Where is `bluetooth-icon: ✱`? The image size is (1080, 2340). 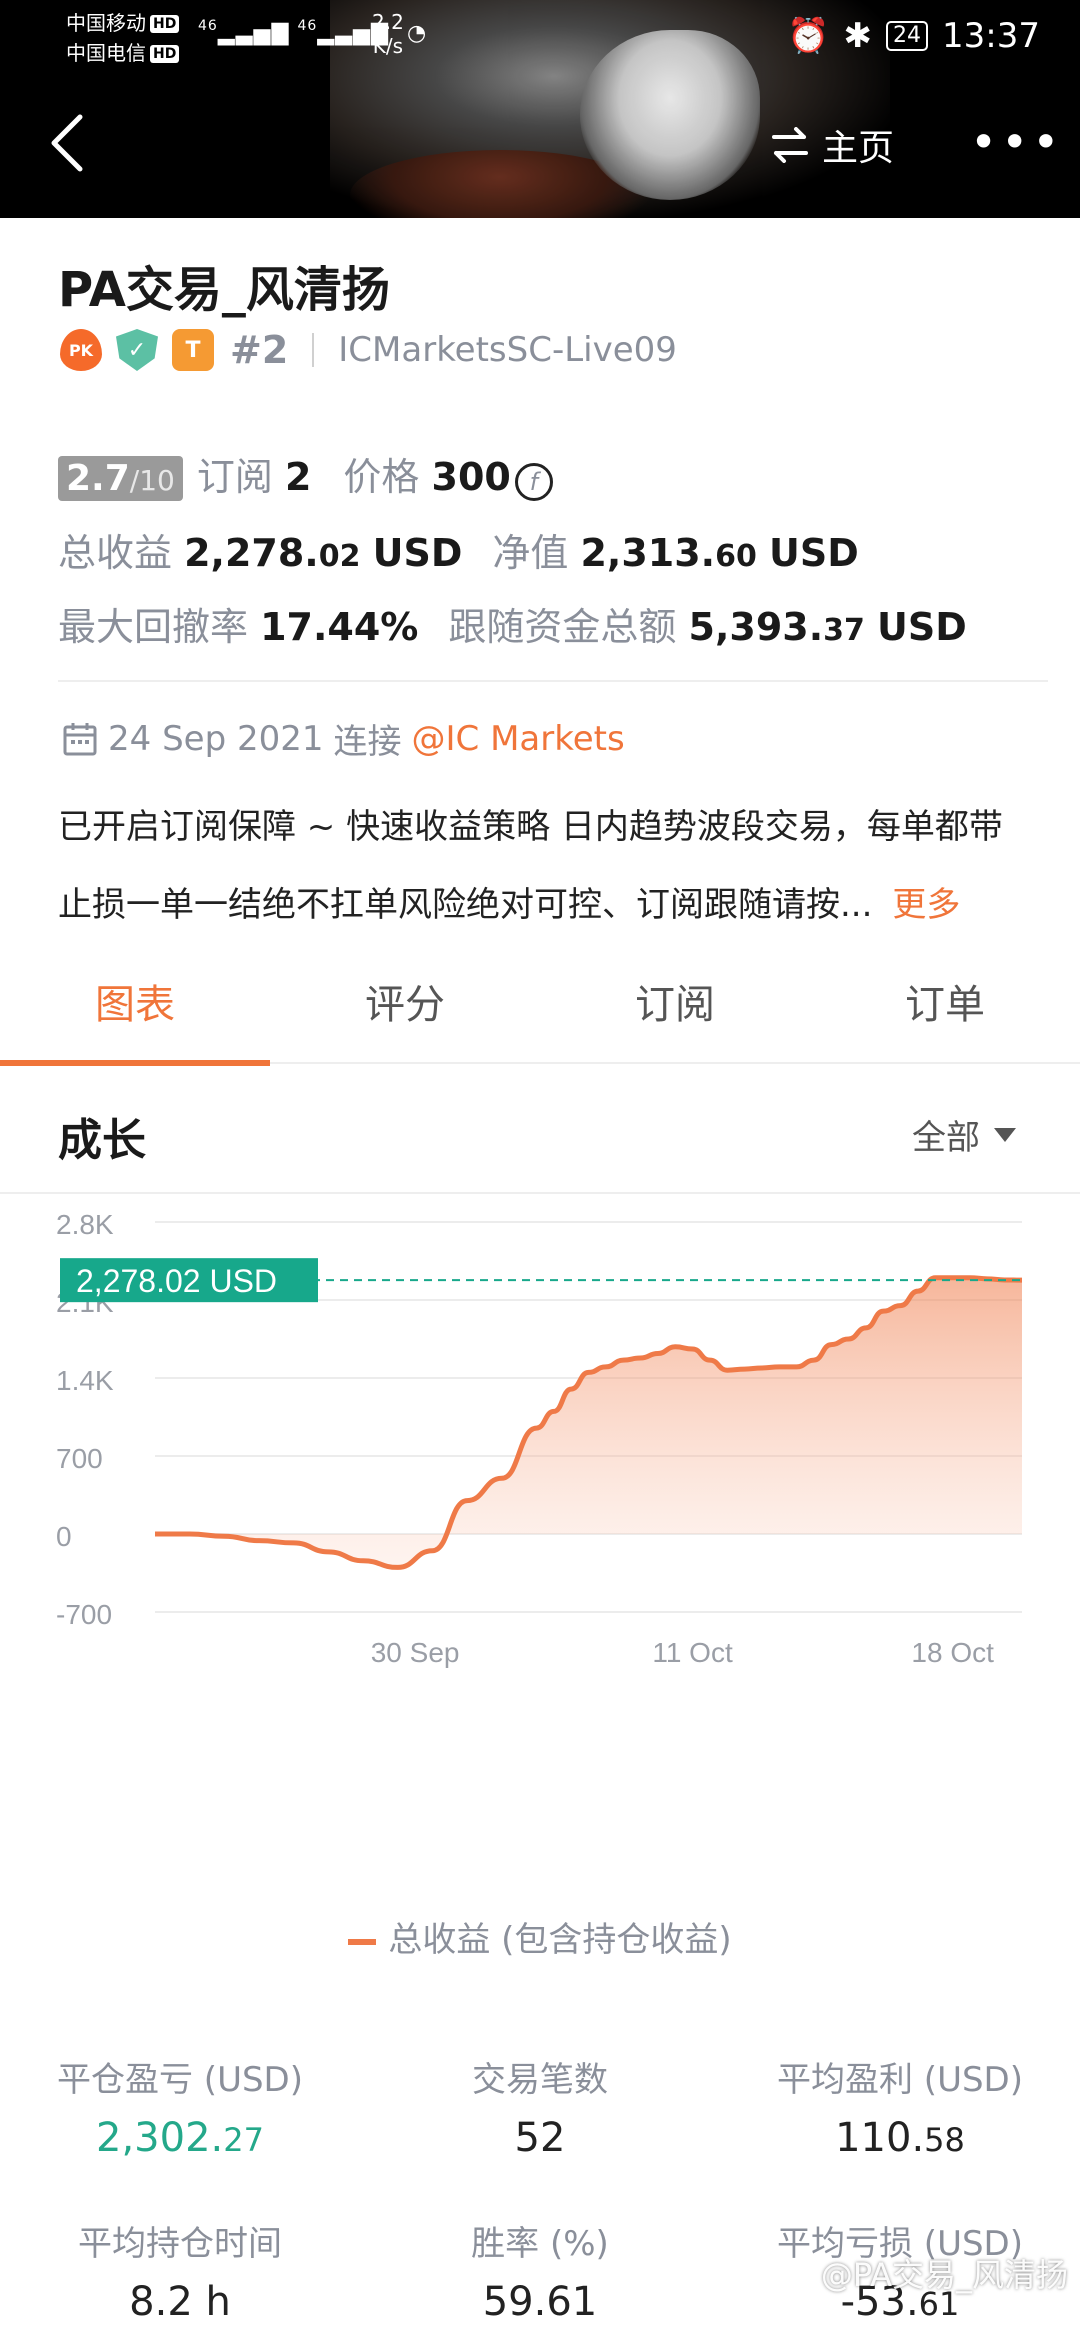 bluetooth-icon: ✱ is located at coordinates (858, 36).